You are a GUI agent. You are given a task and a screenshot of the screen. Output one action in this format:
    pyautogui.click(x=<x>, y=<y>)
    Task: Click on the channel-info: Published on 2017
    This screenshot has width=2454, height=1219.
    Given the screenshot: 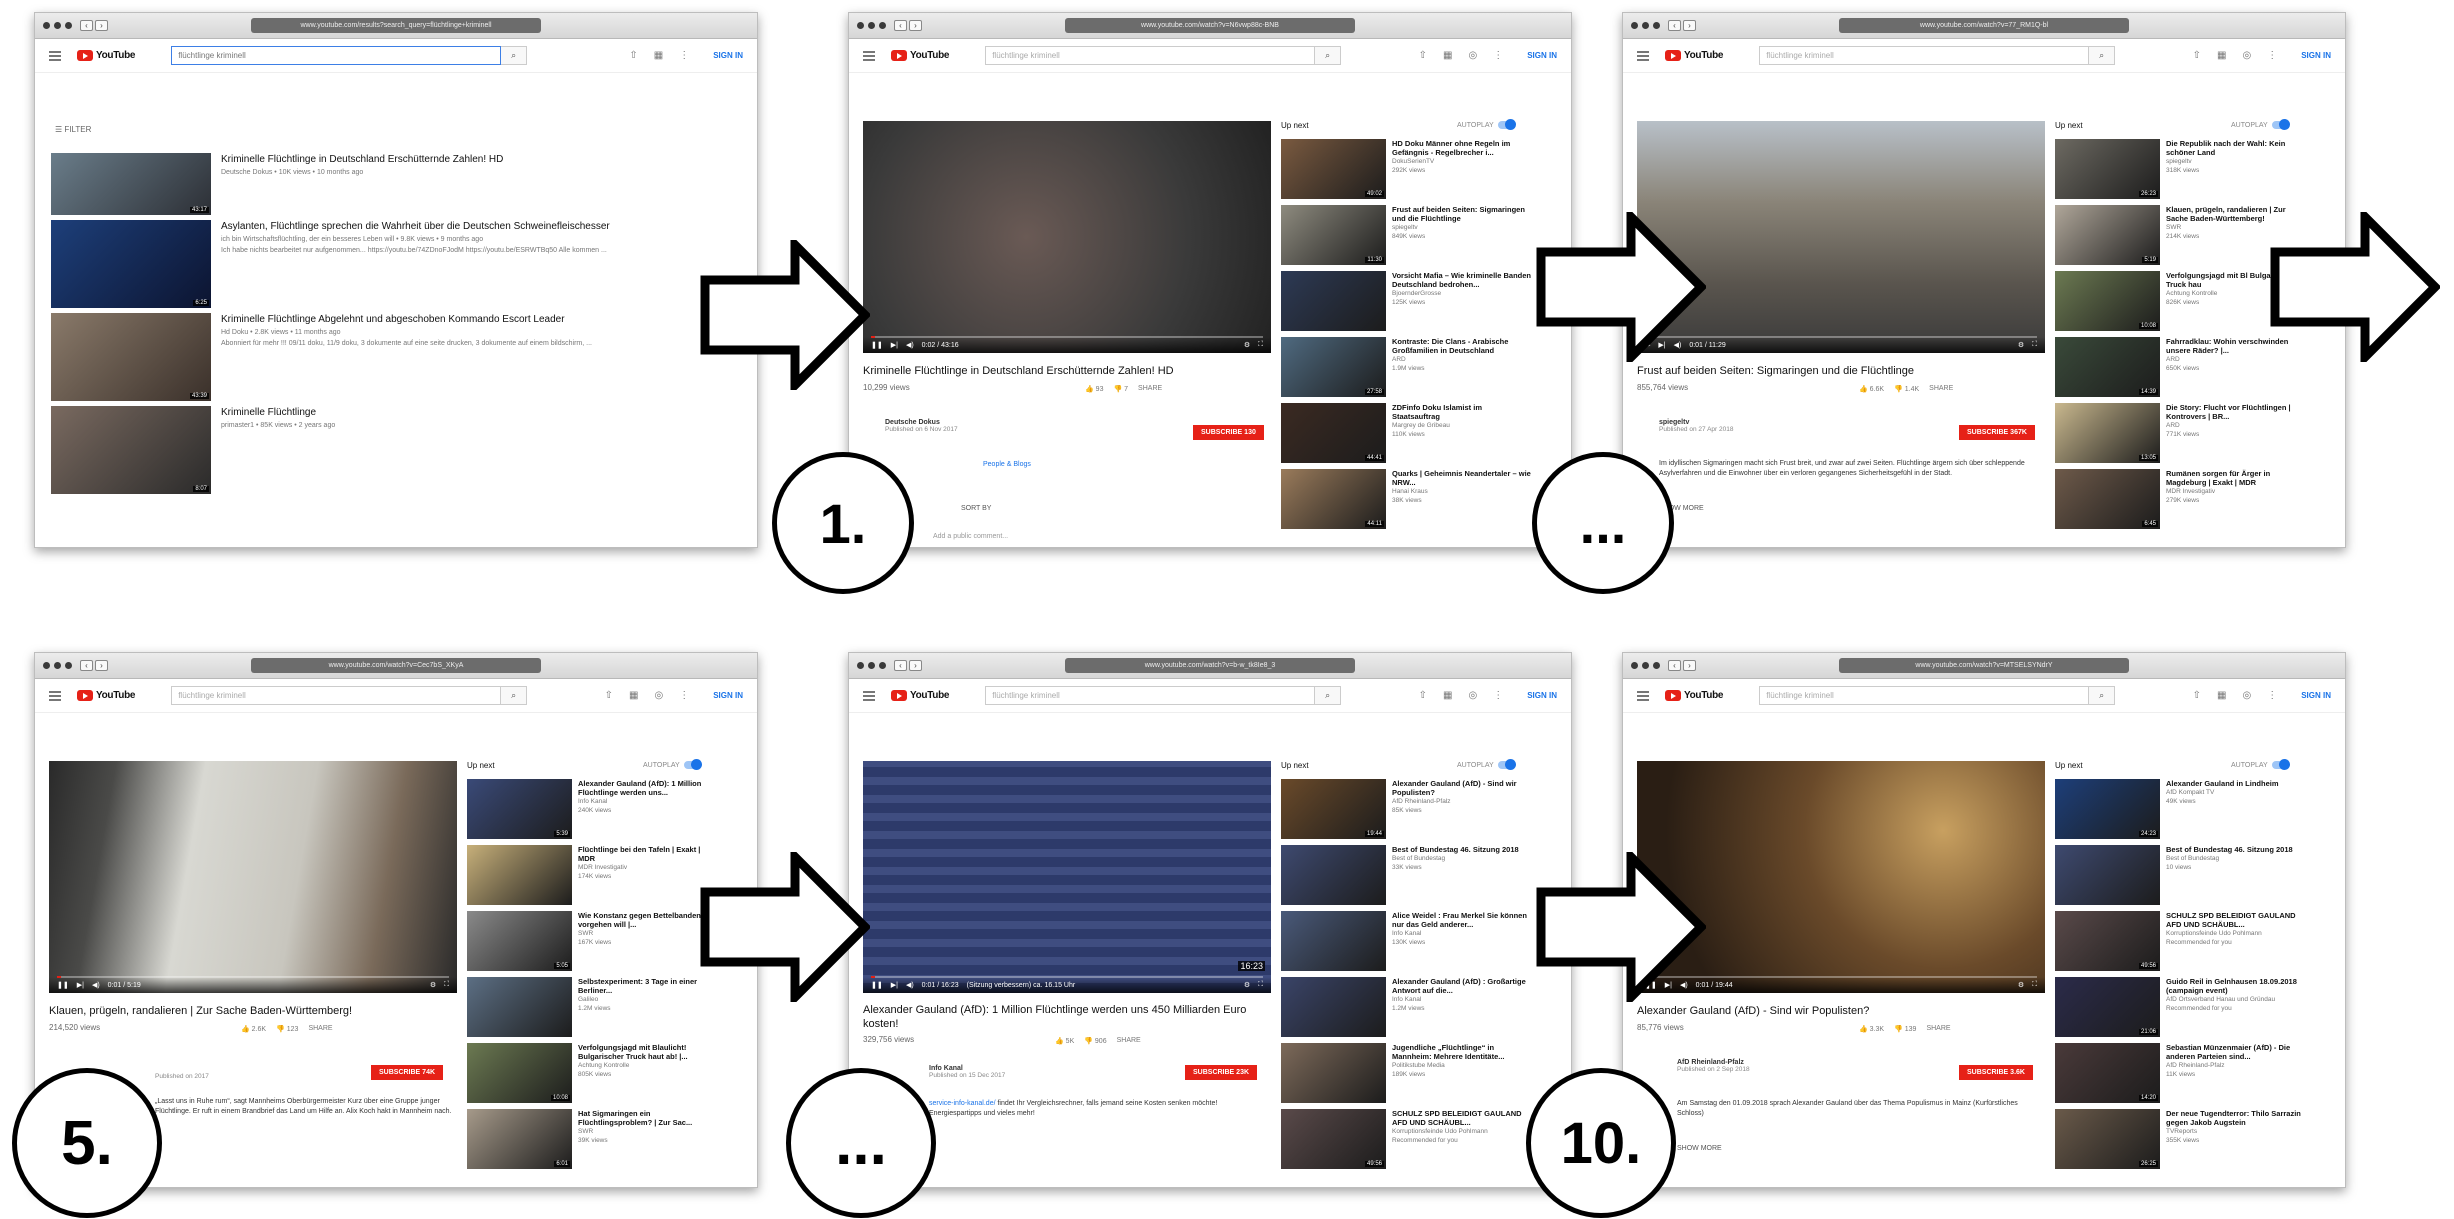 What is the action you would take?
    pyautogui.click(x=182, y=1076)
    